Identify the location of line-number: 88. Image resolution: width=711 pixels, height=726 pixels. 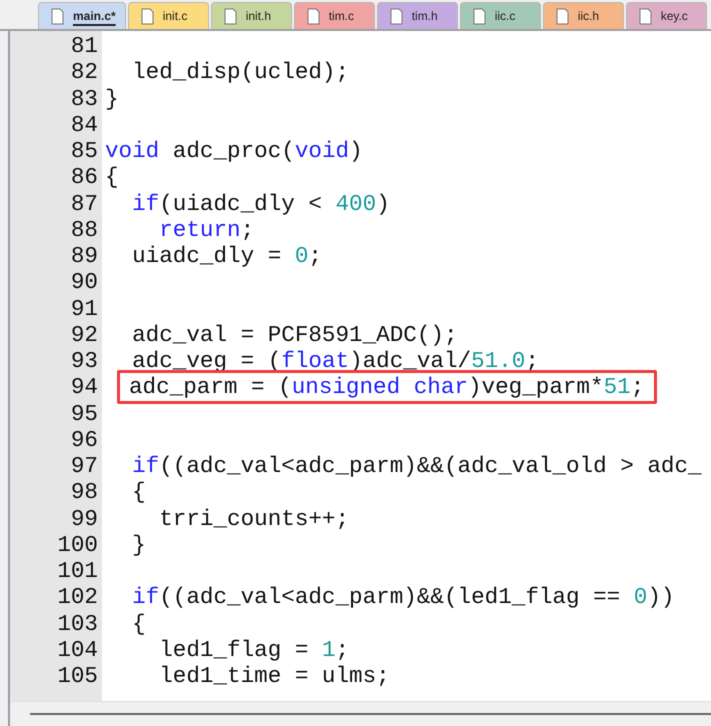
(84, 229).